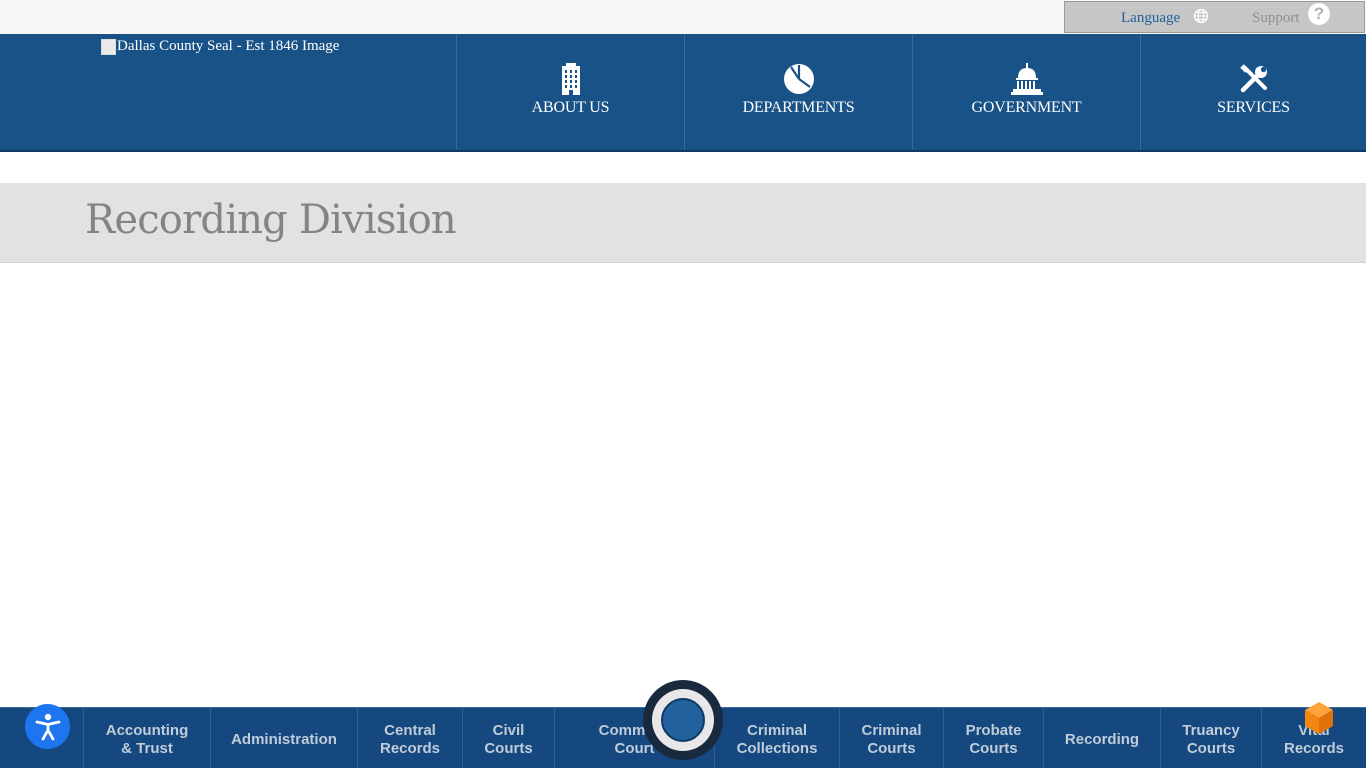  I want to click on utility-links-box: Language Support ?, so click(1214, 17).